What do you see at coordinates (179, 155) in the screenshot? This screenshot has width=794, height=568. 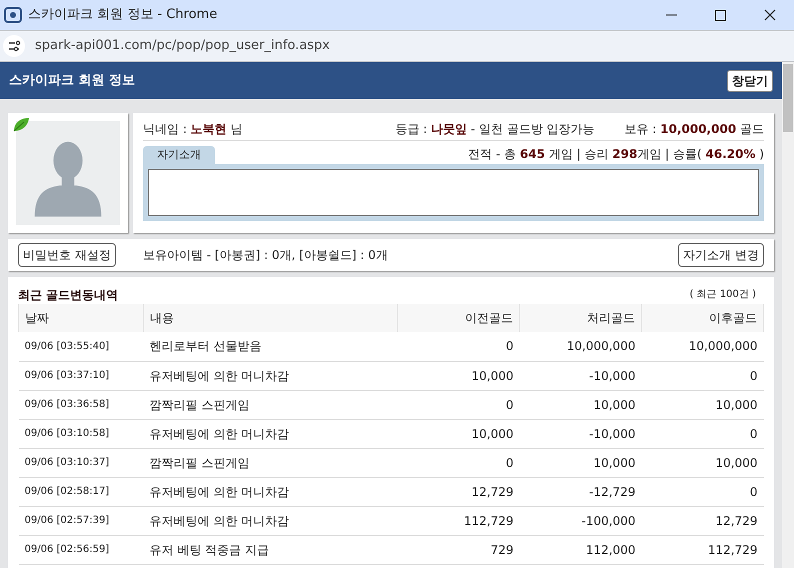 I see `intro-tab: 자기소개` at bounding box center [179, 155].